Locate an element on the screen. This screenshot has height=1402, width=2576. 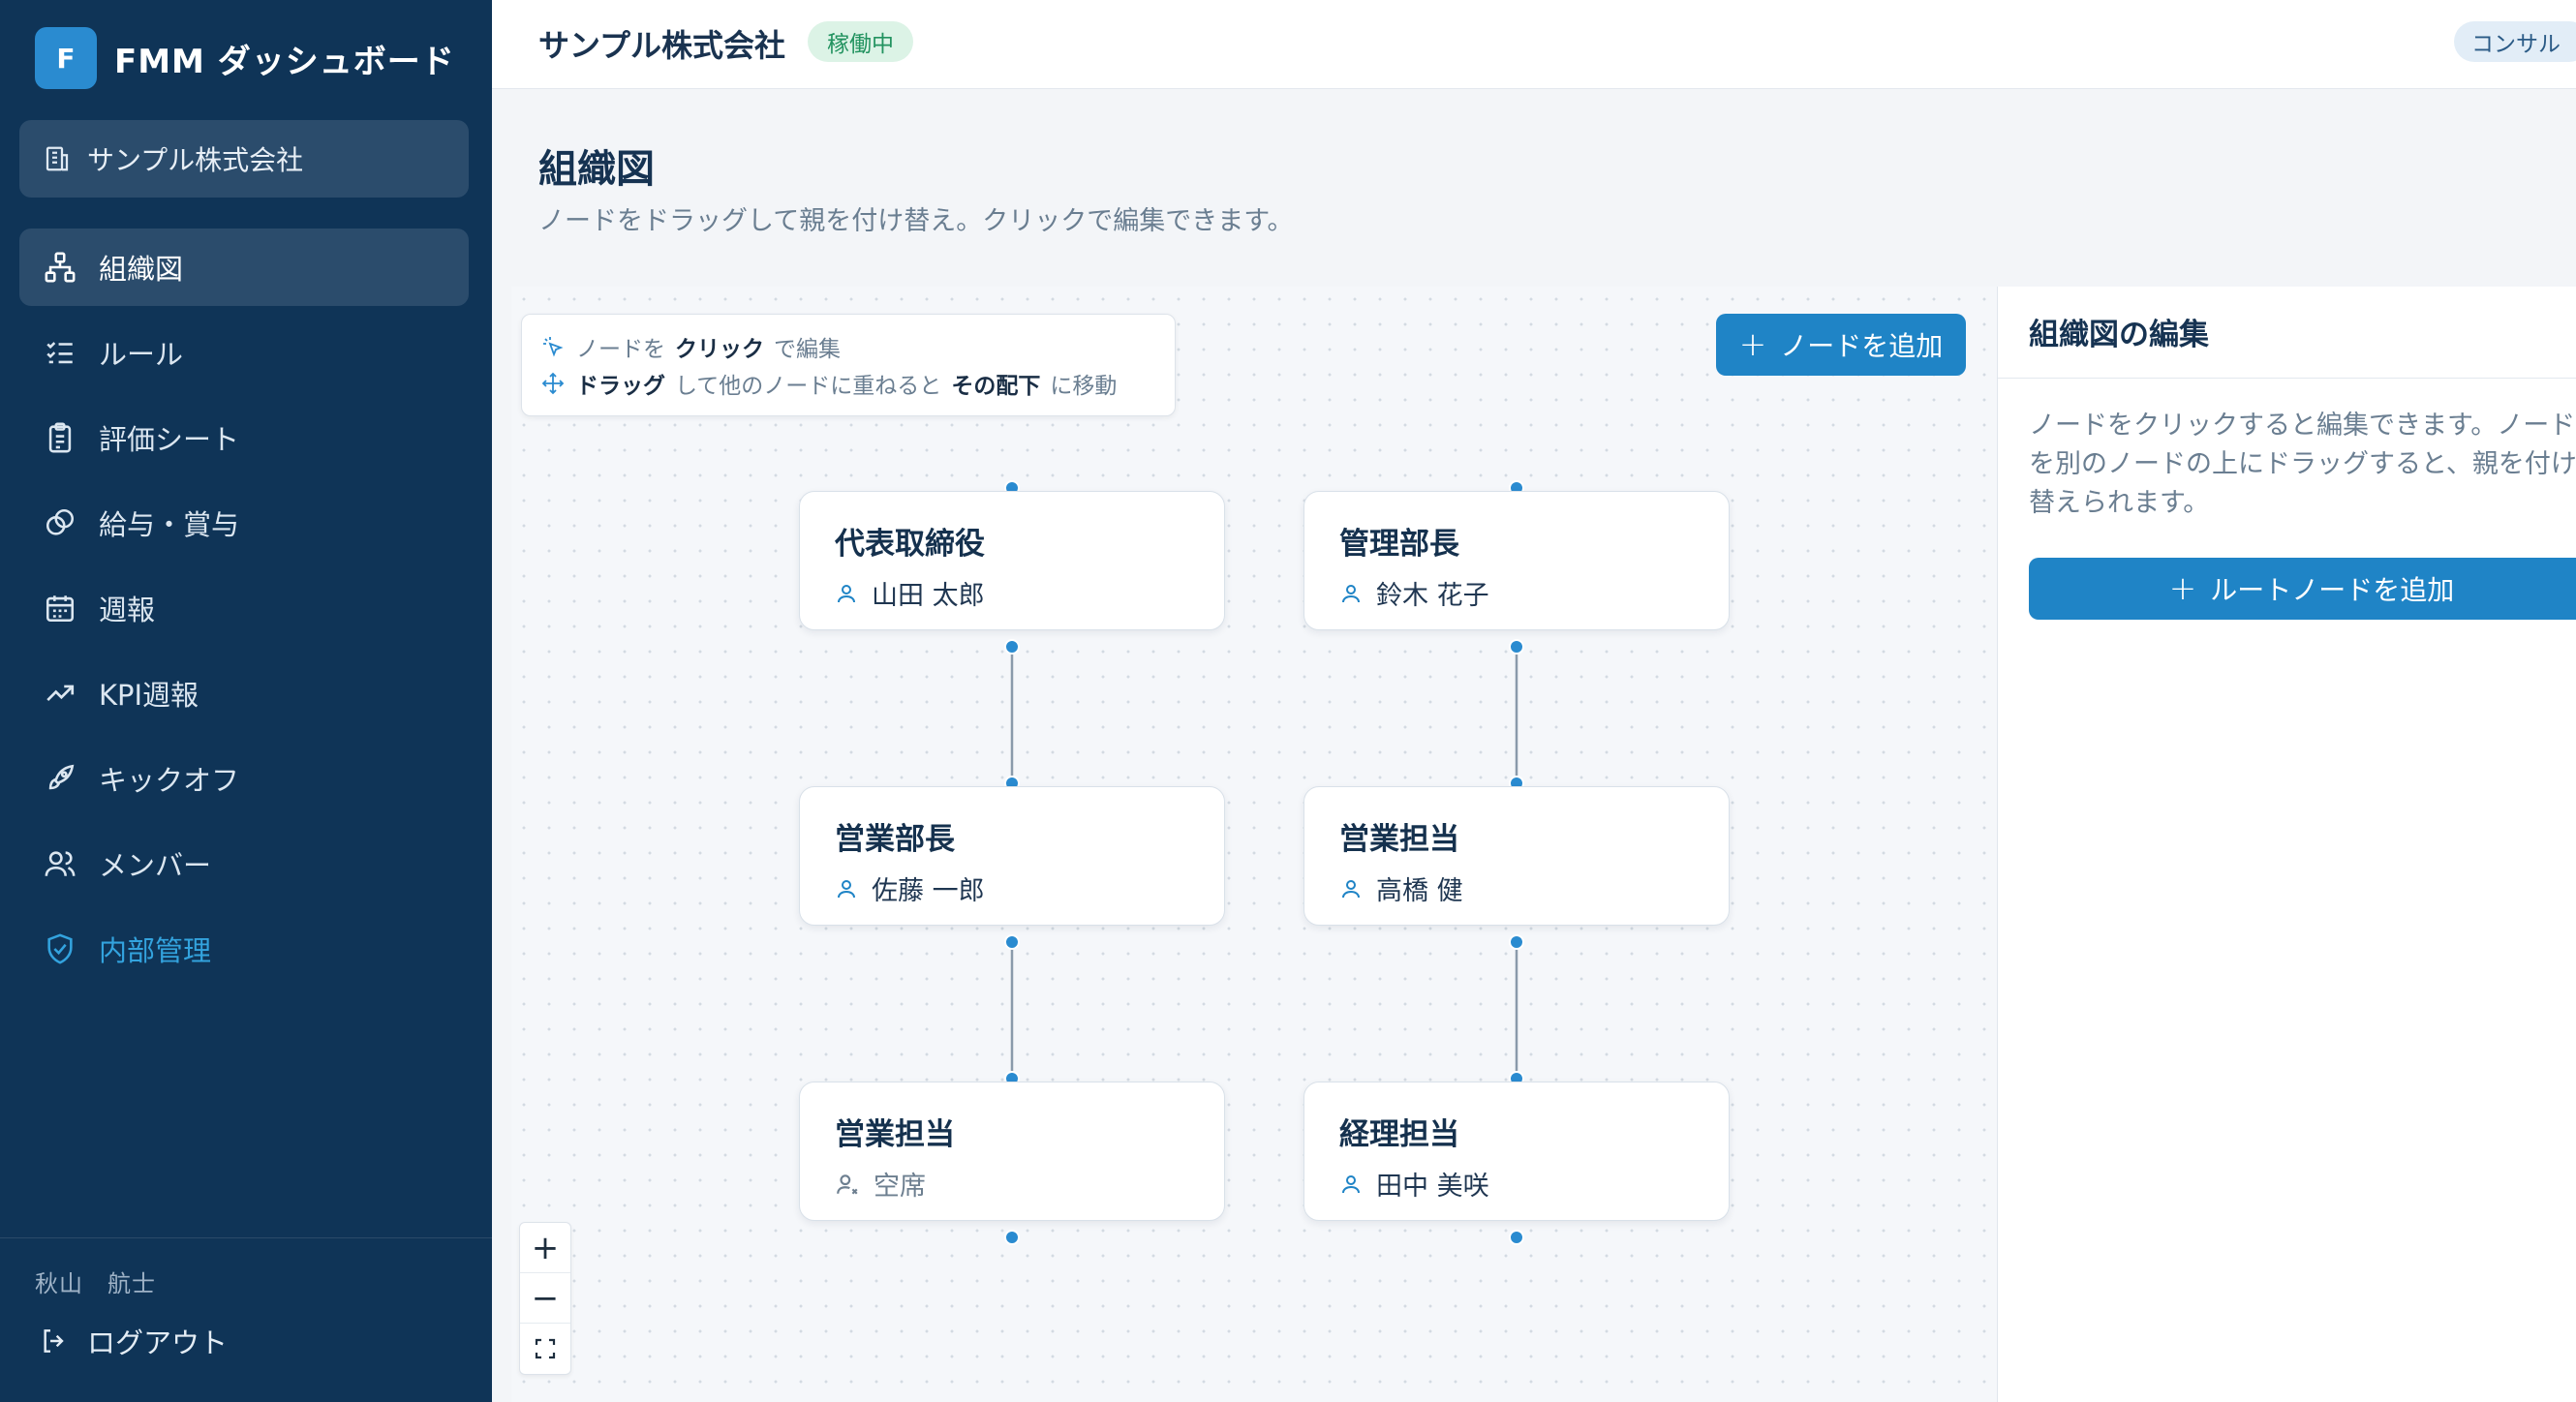
sidebar-item-label: メンバー is located at coordinates (155, 866).